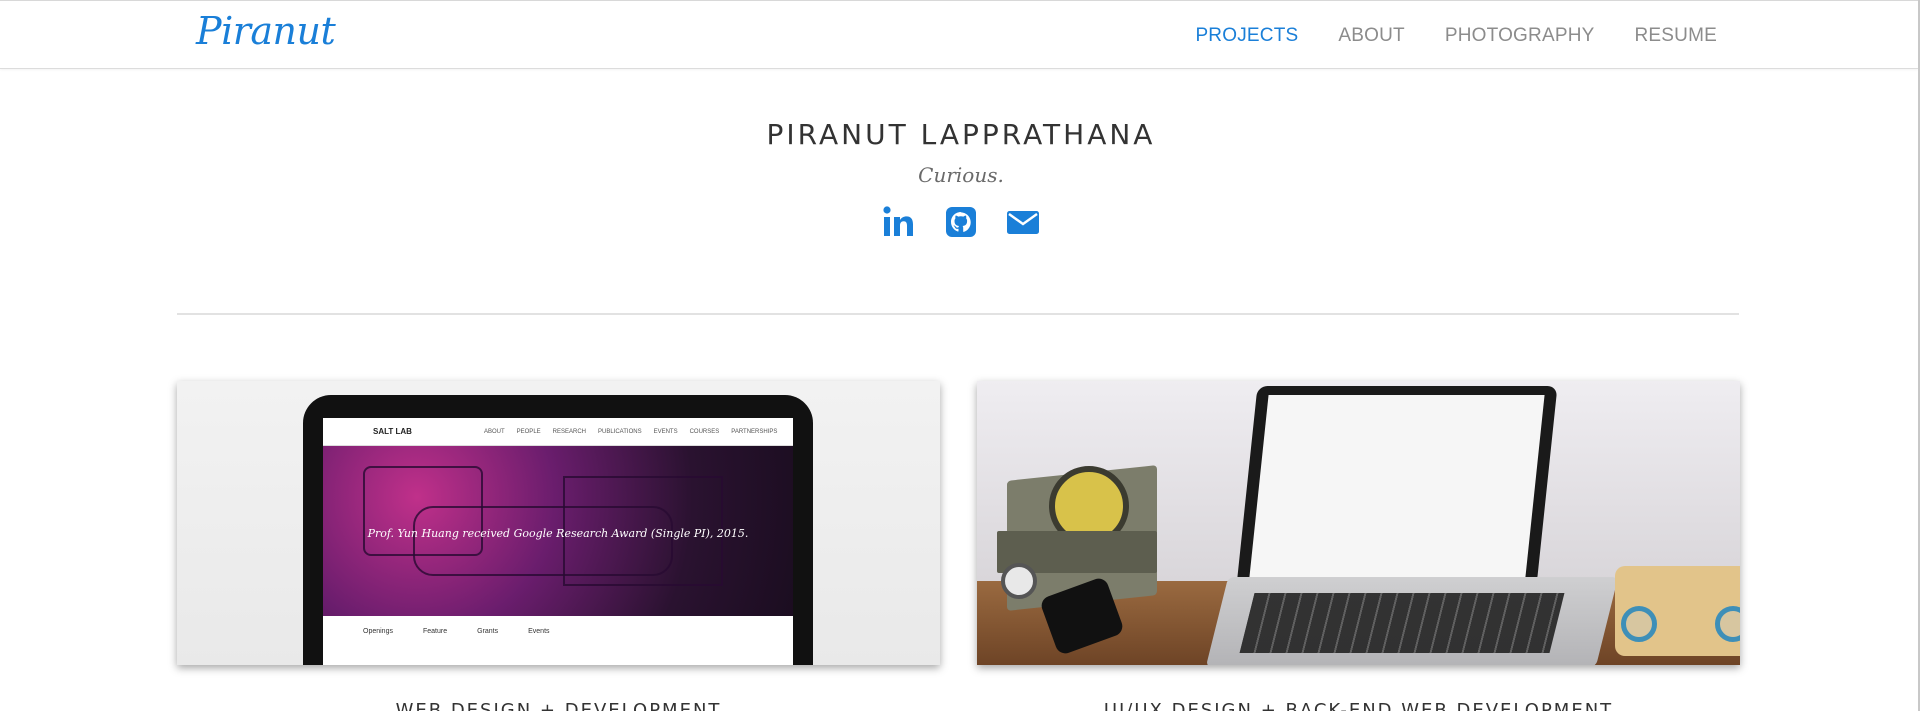  Describe the element at coordinates (266, 31) in the screenshot. I see `brand-logo: Piranut` at that location.